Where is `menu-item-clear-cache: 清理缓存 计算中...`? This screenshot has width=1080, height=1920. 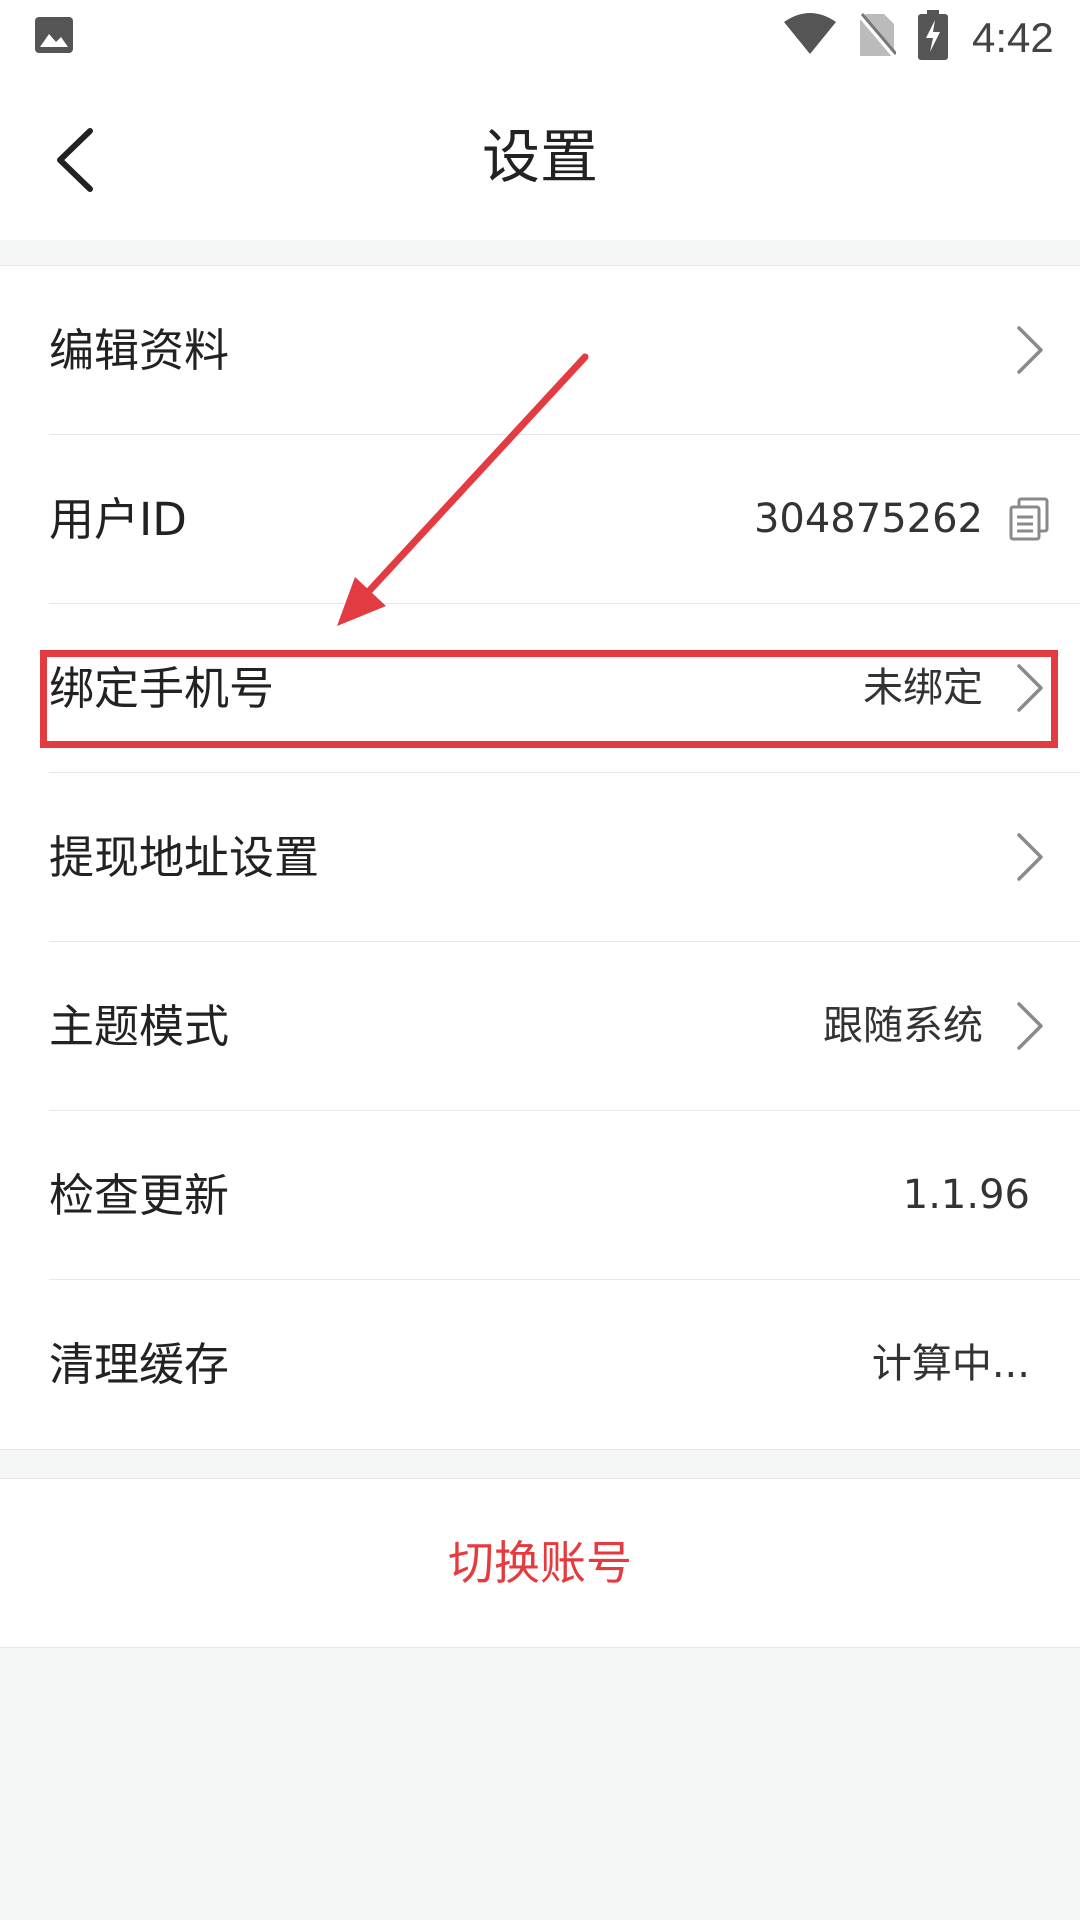
menu-item-clear-cache: 清理缓存 计算中... is located at coordinates (540, 1364).